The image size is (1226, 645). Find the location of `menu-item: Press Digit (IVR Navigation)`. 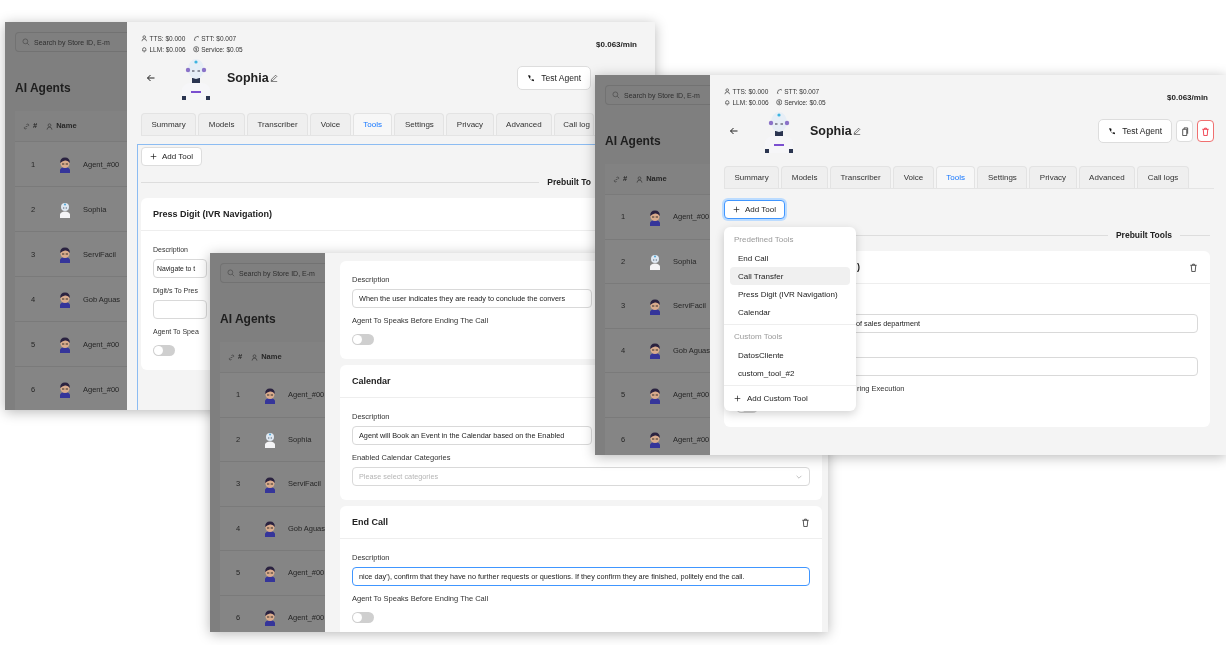

menu-item: Press Digit (IVR Navigation) is located at coordinates (790, 294).